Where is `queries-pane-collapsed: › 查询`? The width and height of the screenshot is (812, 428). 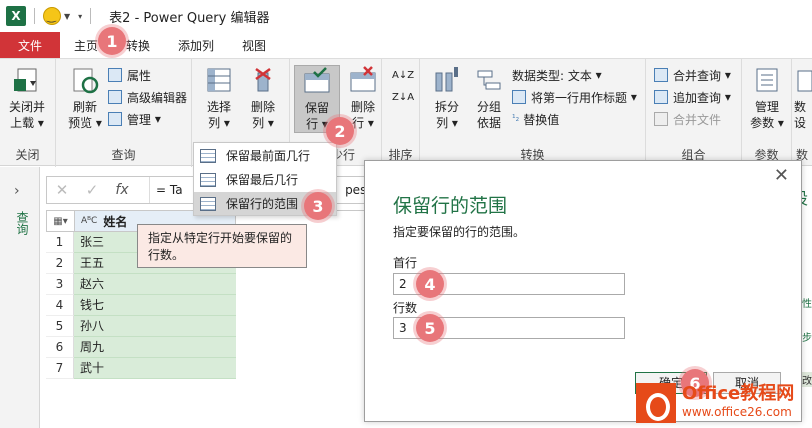
queries-pane-collapsed: › 查询 is located at coordinates (20, 297).